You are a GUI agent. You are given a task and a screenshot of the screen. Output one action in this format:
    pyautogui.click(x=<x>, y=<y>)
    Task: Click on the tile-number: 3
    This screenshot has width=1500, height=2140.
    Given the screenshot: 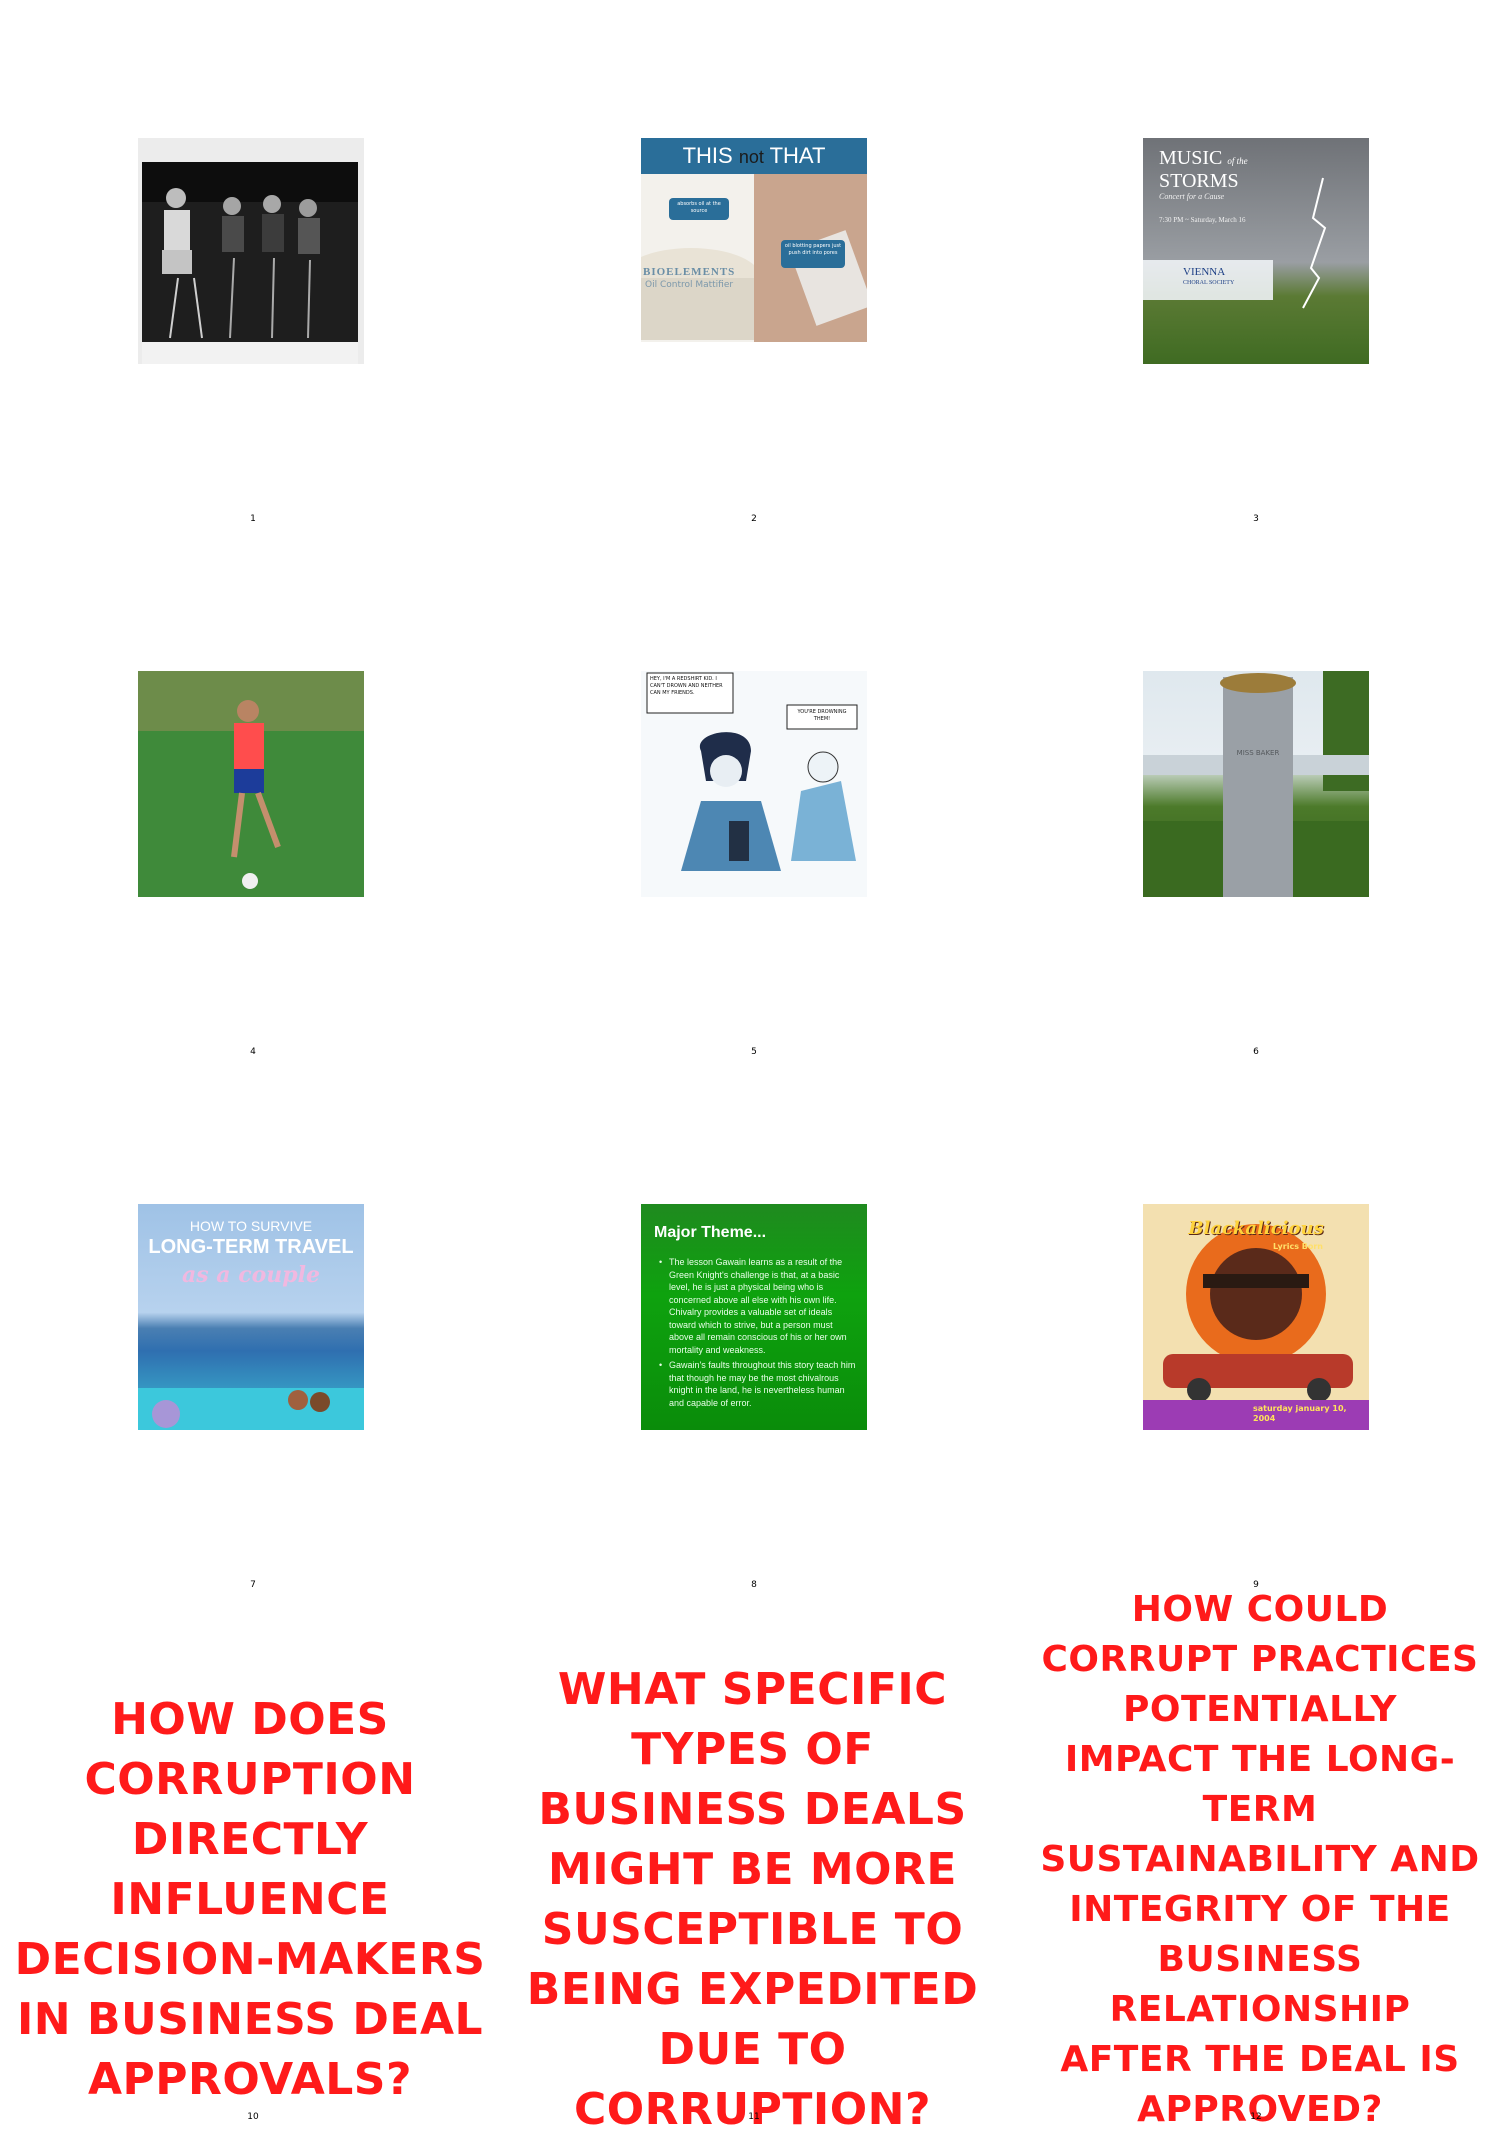 What is the action you would take?
    pyautogui.click(x=1256, y=519)
    